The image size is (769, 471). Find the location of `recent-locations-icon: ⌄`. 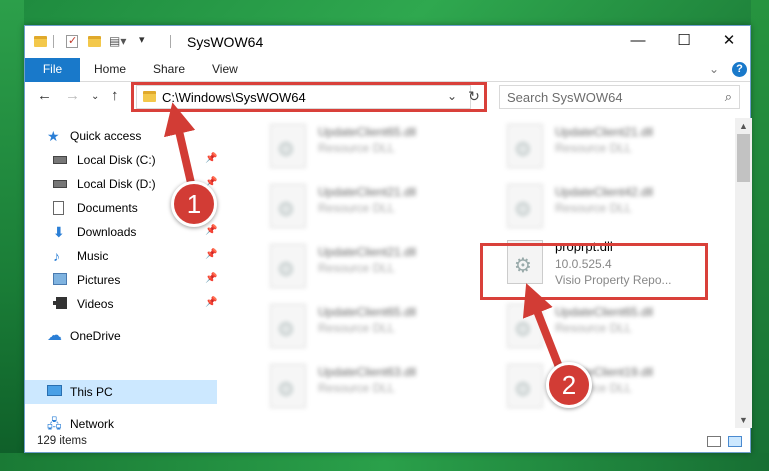

recent-locations-icon: ⌄ is located at coordinates (95, 96).